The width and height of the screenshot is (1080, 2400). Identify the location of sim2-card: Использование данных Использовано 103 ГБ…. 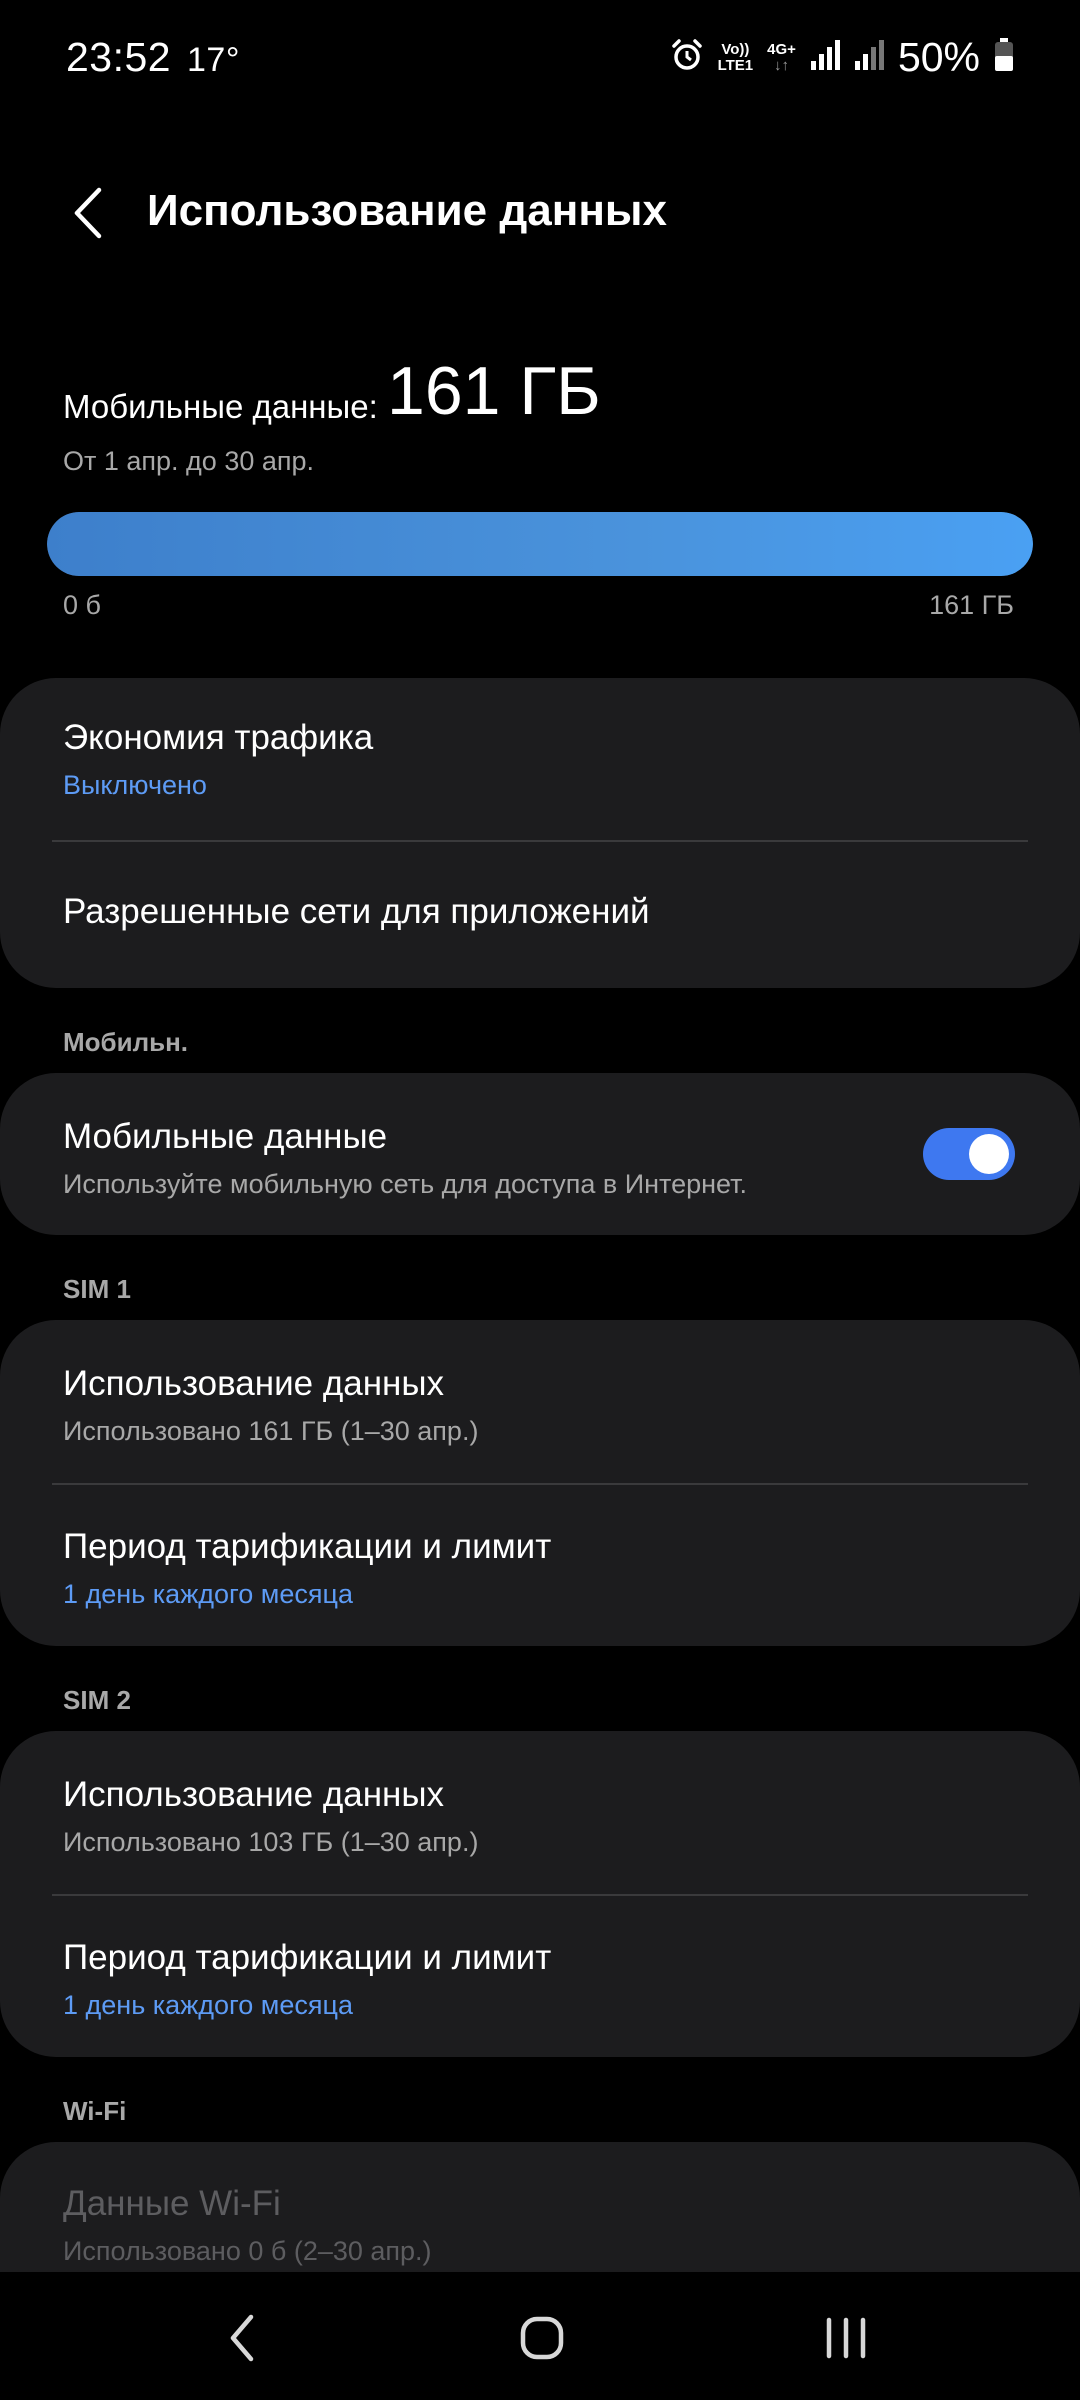
(540, 1894).